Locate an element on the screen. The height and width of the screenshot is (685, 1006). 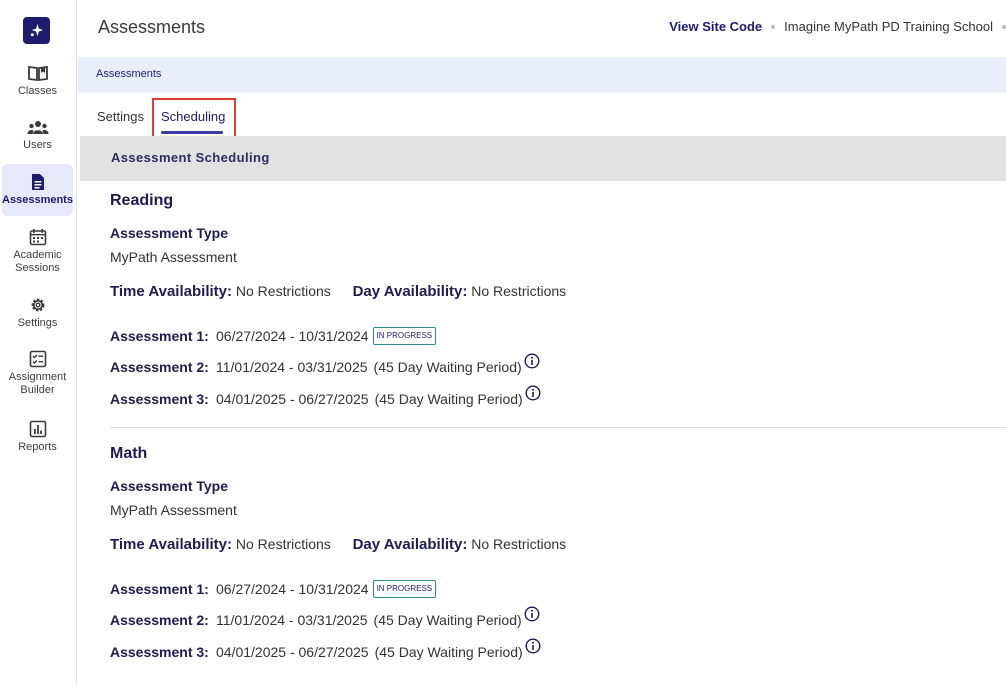
checklist-icon is located at coordinates (37, 359).